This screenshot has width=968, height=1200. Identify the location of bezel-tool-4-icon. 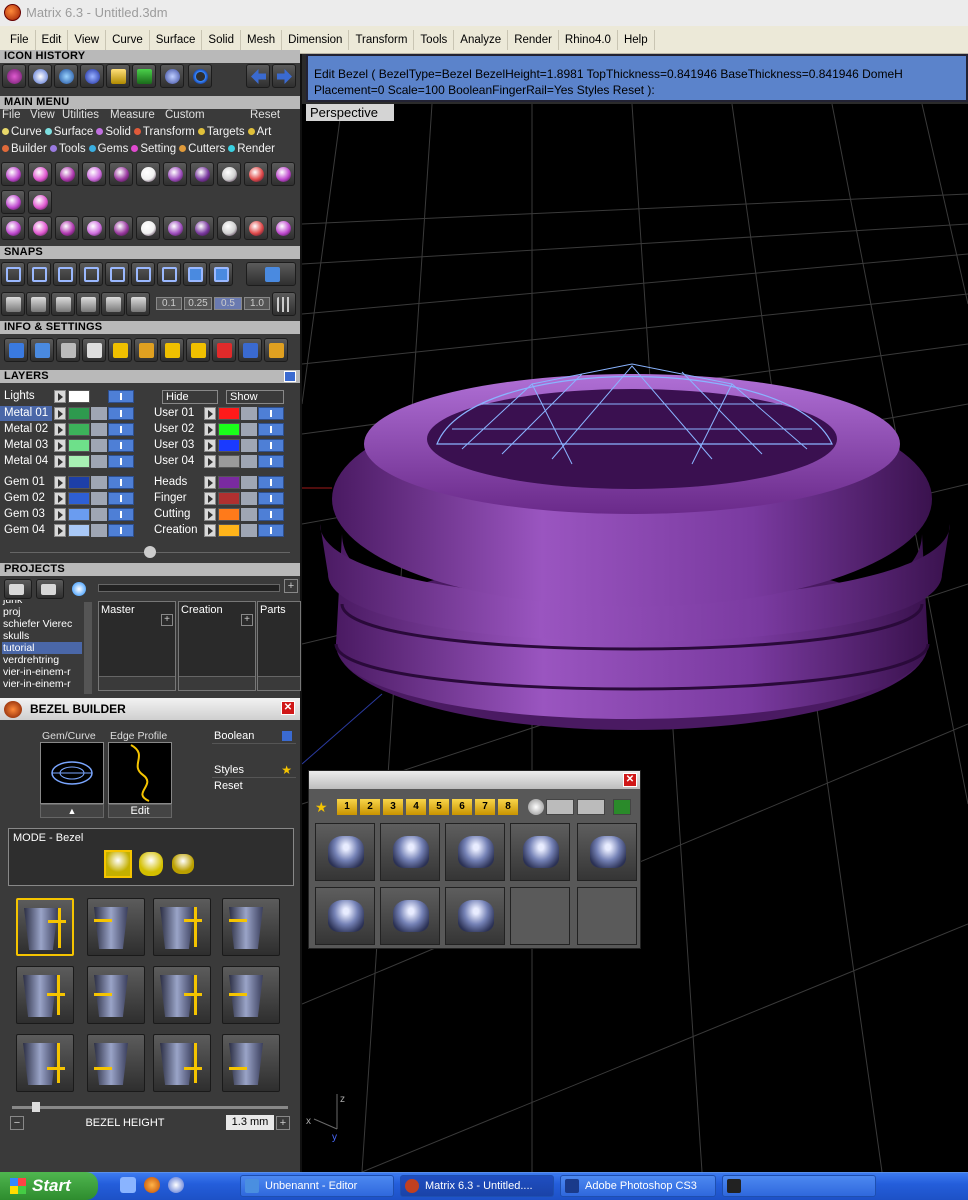
(251, 927).